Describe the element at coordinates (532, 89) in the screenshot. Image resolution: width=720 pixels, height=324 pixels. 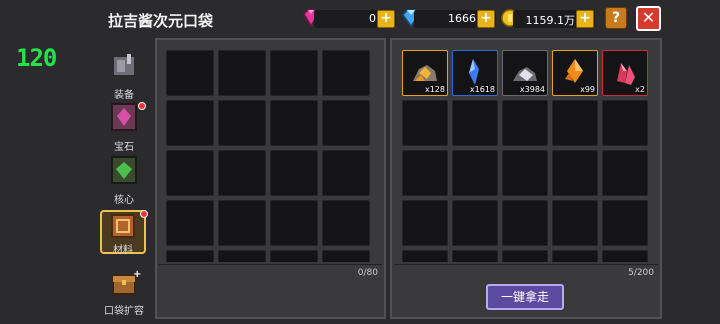
I see `item-quantity: x3984` at that location.